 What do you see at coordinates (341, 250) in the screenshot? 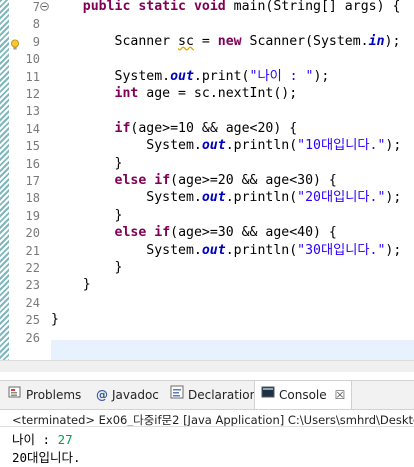
I see `string-token: "30대입니다."` at bounding box center [341, 250].